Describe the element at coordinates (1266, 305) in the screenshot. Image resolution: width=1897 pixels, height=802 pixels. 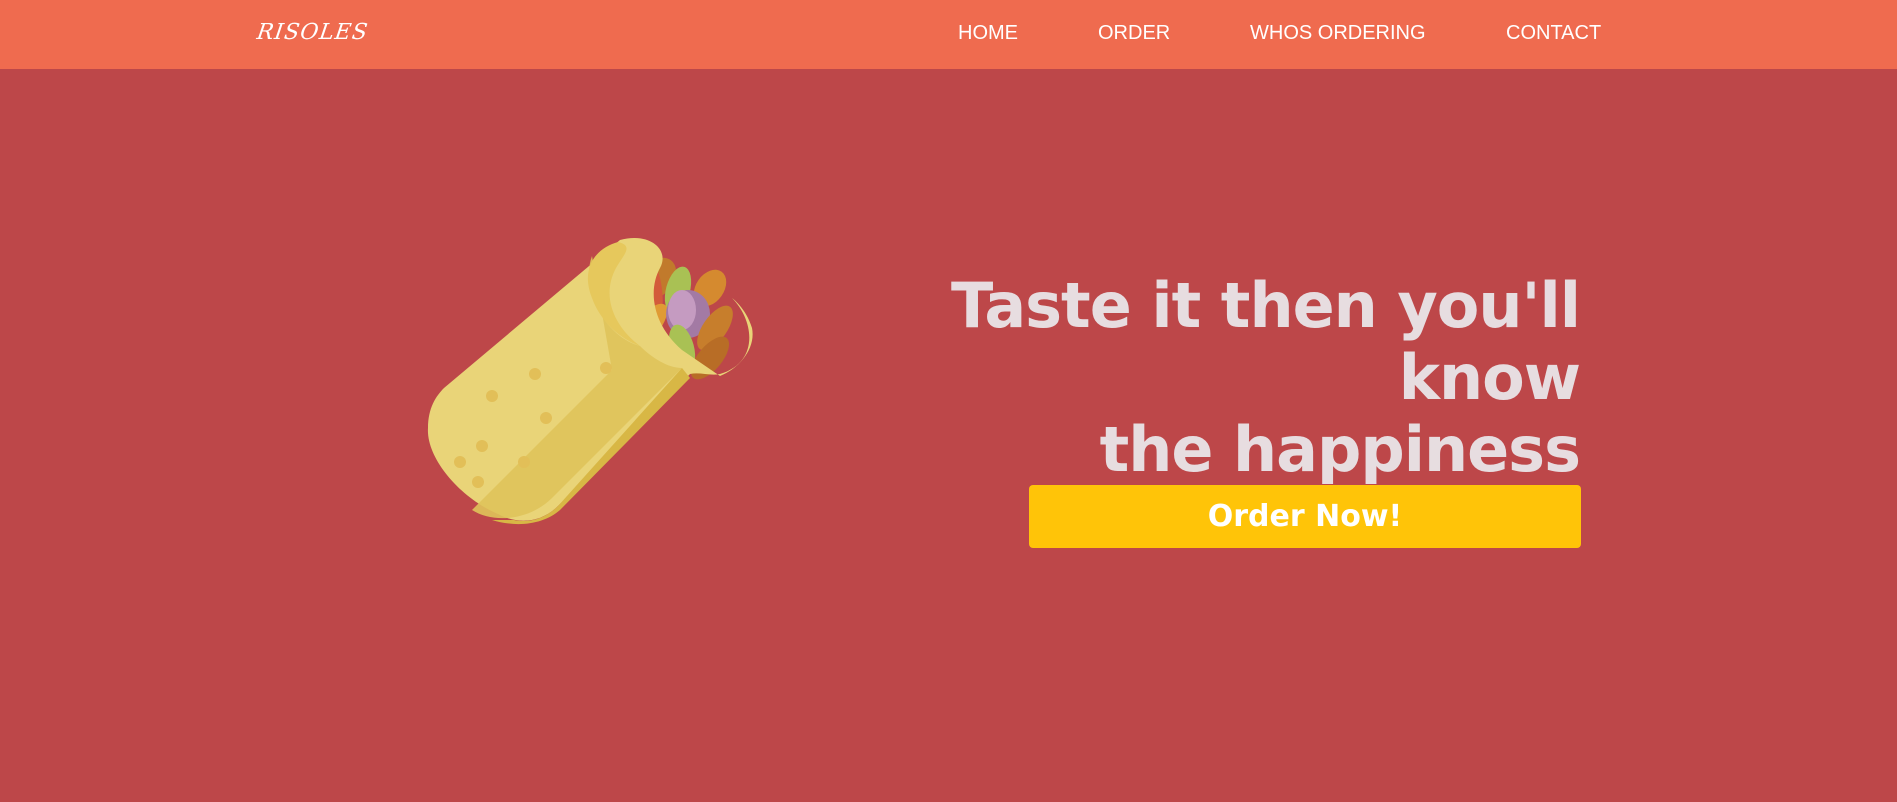
I see `headline-line-1: Taste it then you'll` at that location.